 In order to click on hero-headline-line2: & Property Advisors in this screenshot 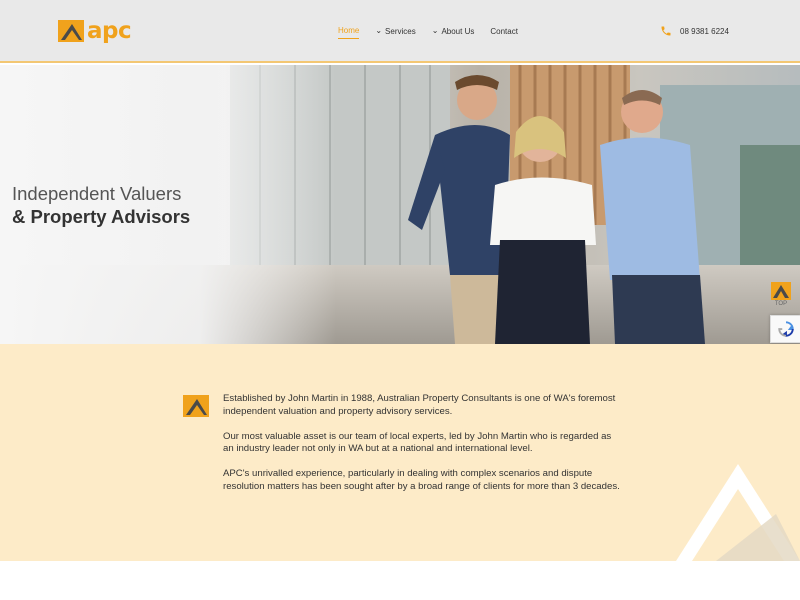, I will do `click(101, 216)`.